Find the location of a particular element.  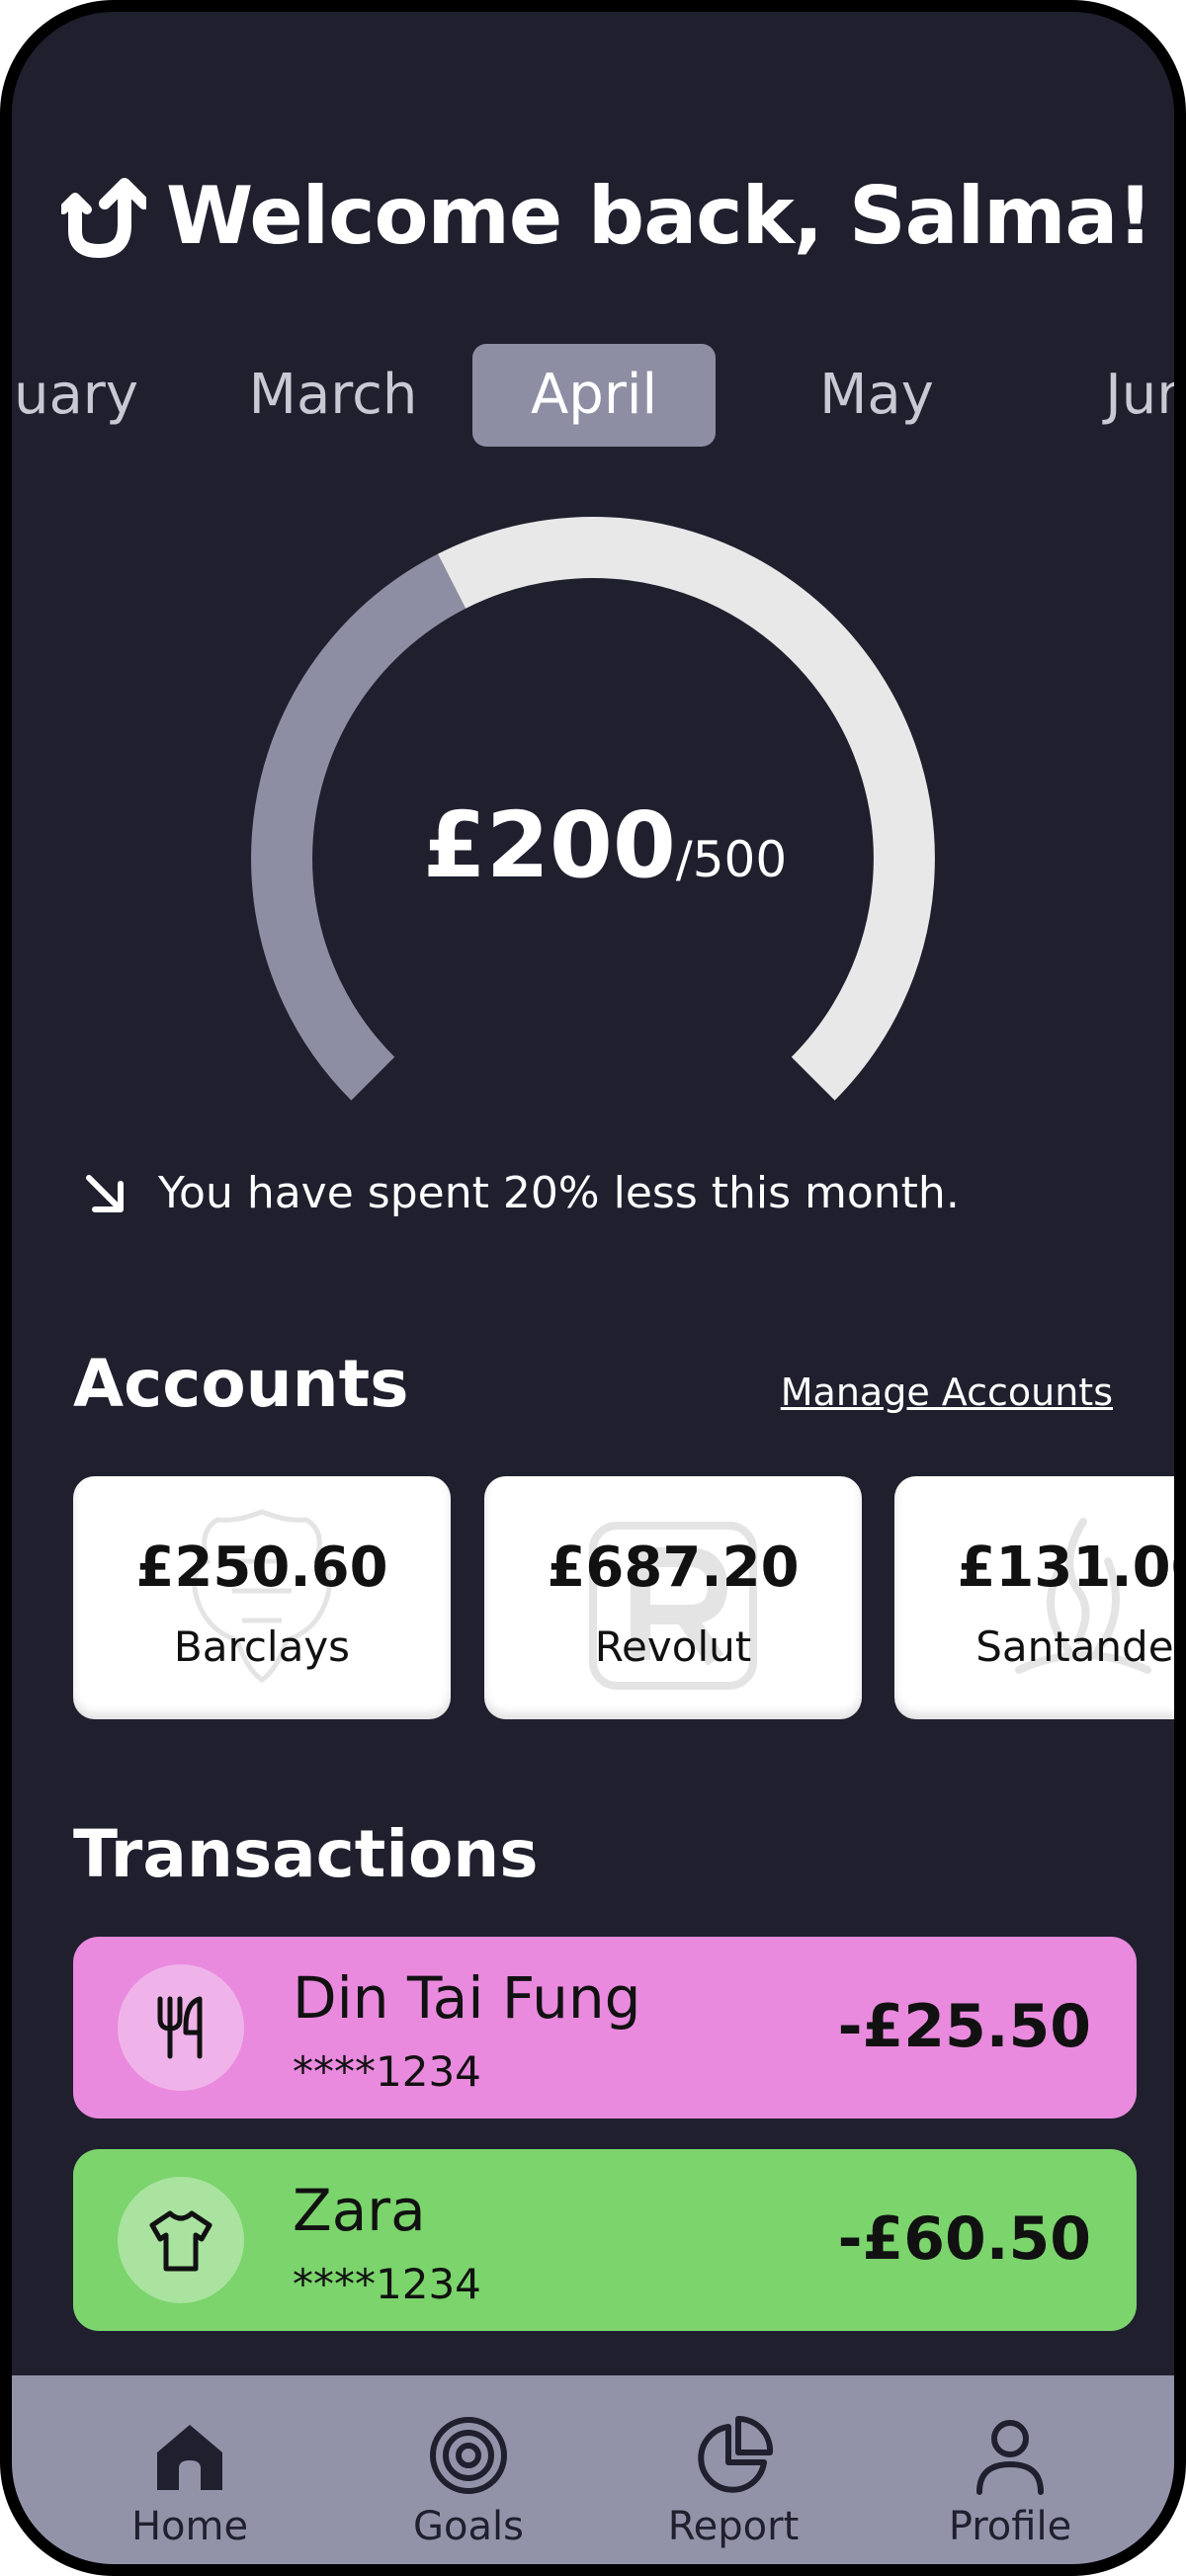

arrow-down-right-icon is located at coordinates (105, 1193).